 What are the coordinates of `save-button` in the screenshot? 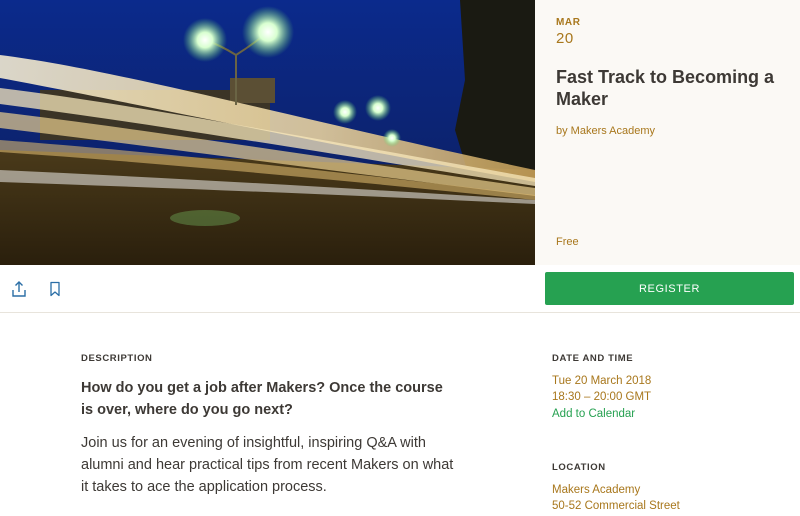 It's located at (55, 289).